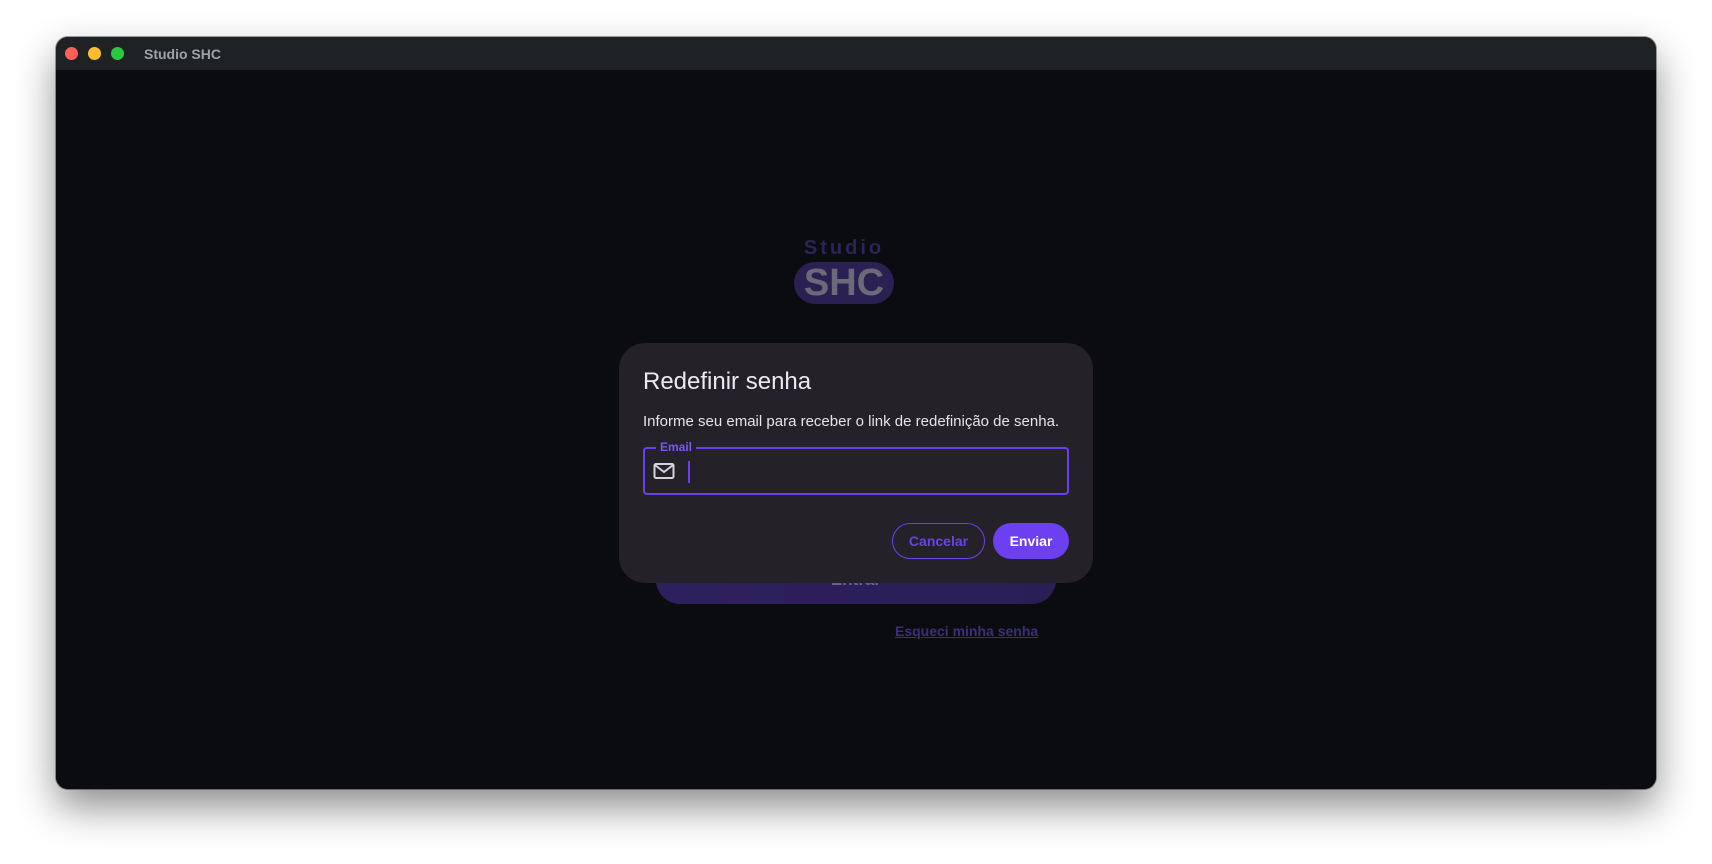  I want to click on dialog-title: Redefinir senha, so click(727, 381).